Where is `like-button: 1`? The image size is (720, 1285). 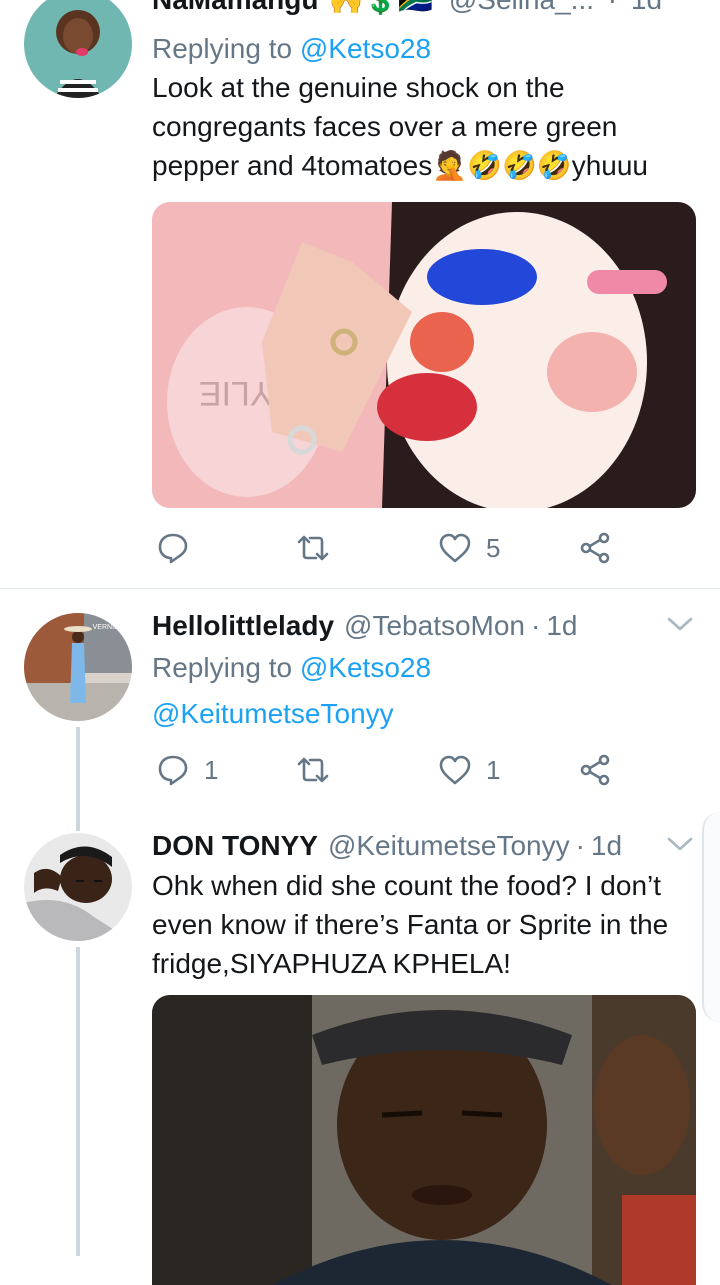 like-button: 1 is located at coordinates (469, 770).